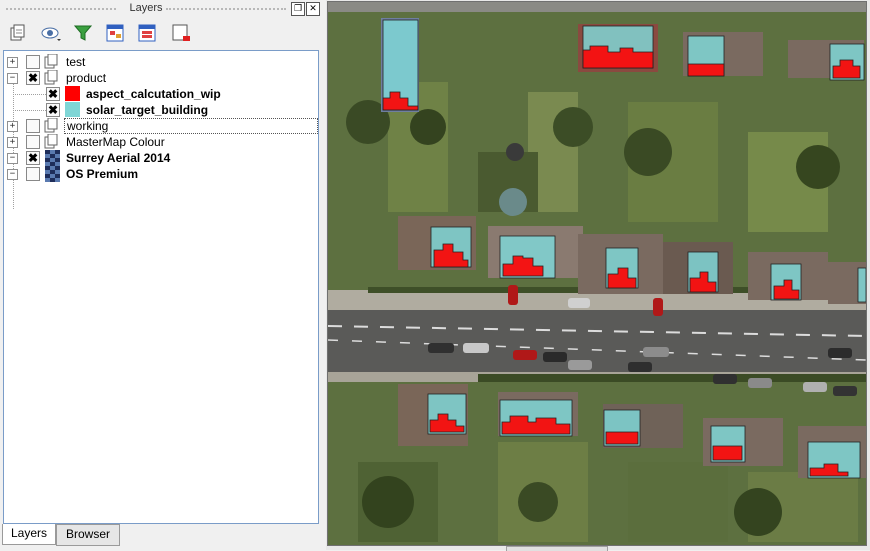 The width and height of the screenshot is (870, 551). Describe the element at coordinates (147, 33) in the screenshot. I see `collapse-all-icon` at that location.